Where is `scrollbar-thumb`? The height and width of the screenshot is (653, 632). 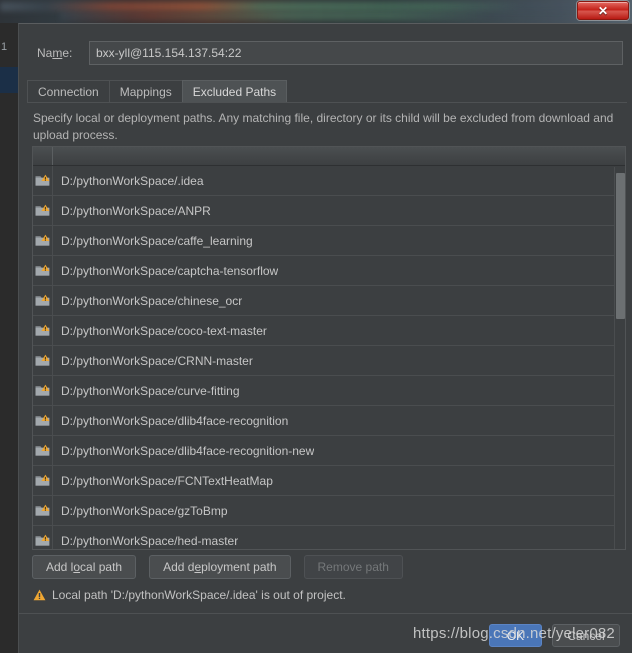 scrollbar-thumb is located at coordinates (620, 246).